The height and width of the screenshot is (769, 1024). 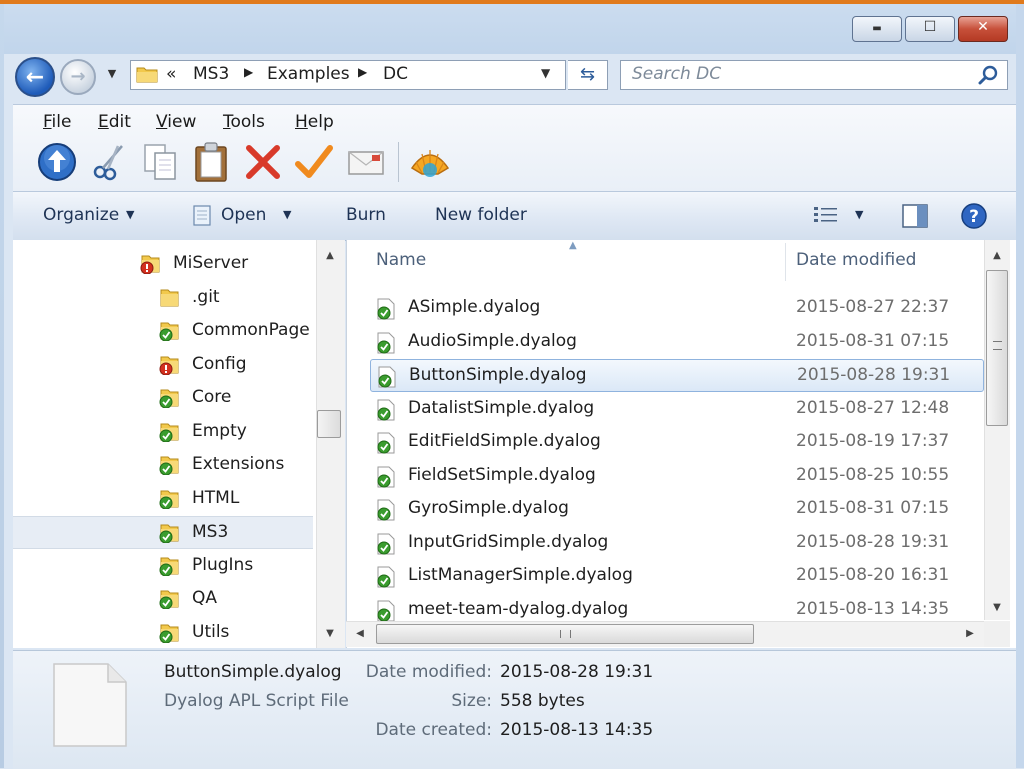 I want to click on preview-pane-icon, so click(x=915, y=216).